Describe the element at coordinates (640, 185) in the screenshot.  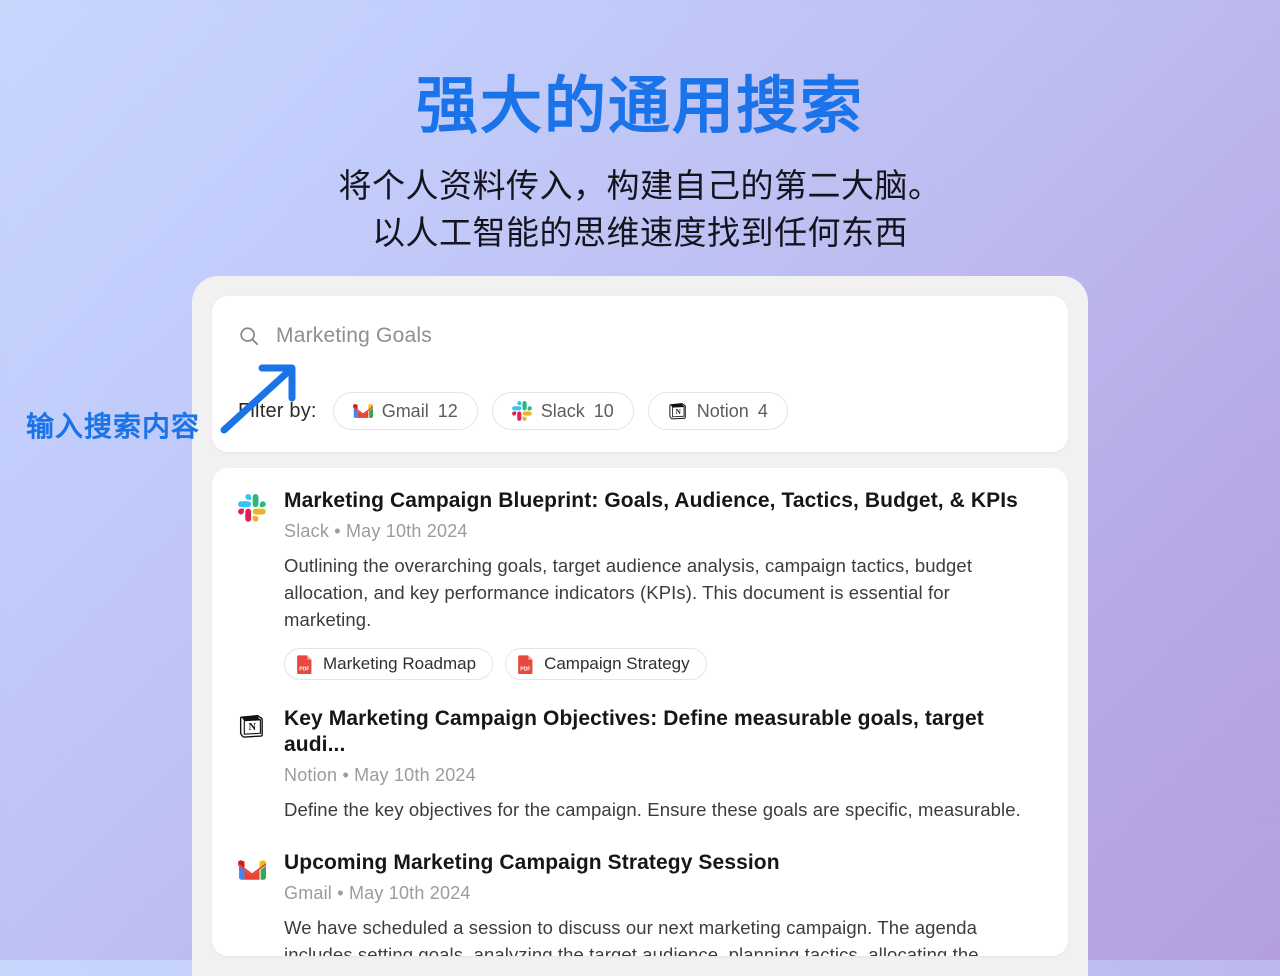
I see `hero-subtitle-line-1: 将个人资料传入，构建自己的第二大脑。` at that location.